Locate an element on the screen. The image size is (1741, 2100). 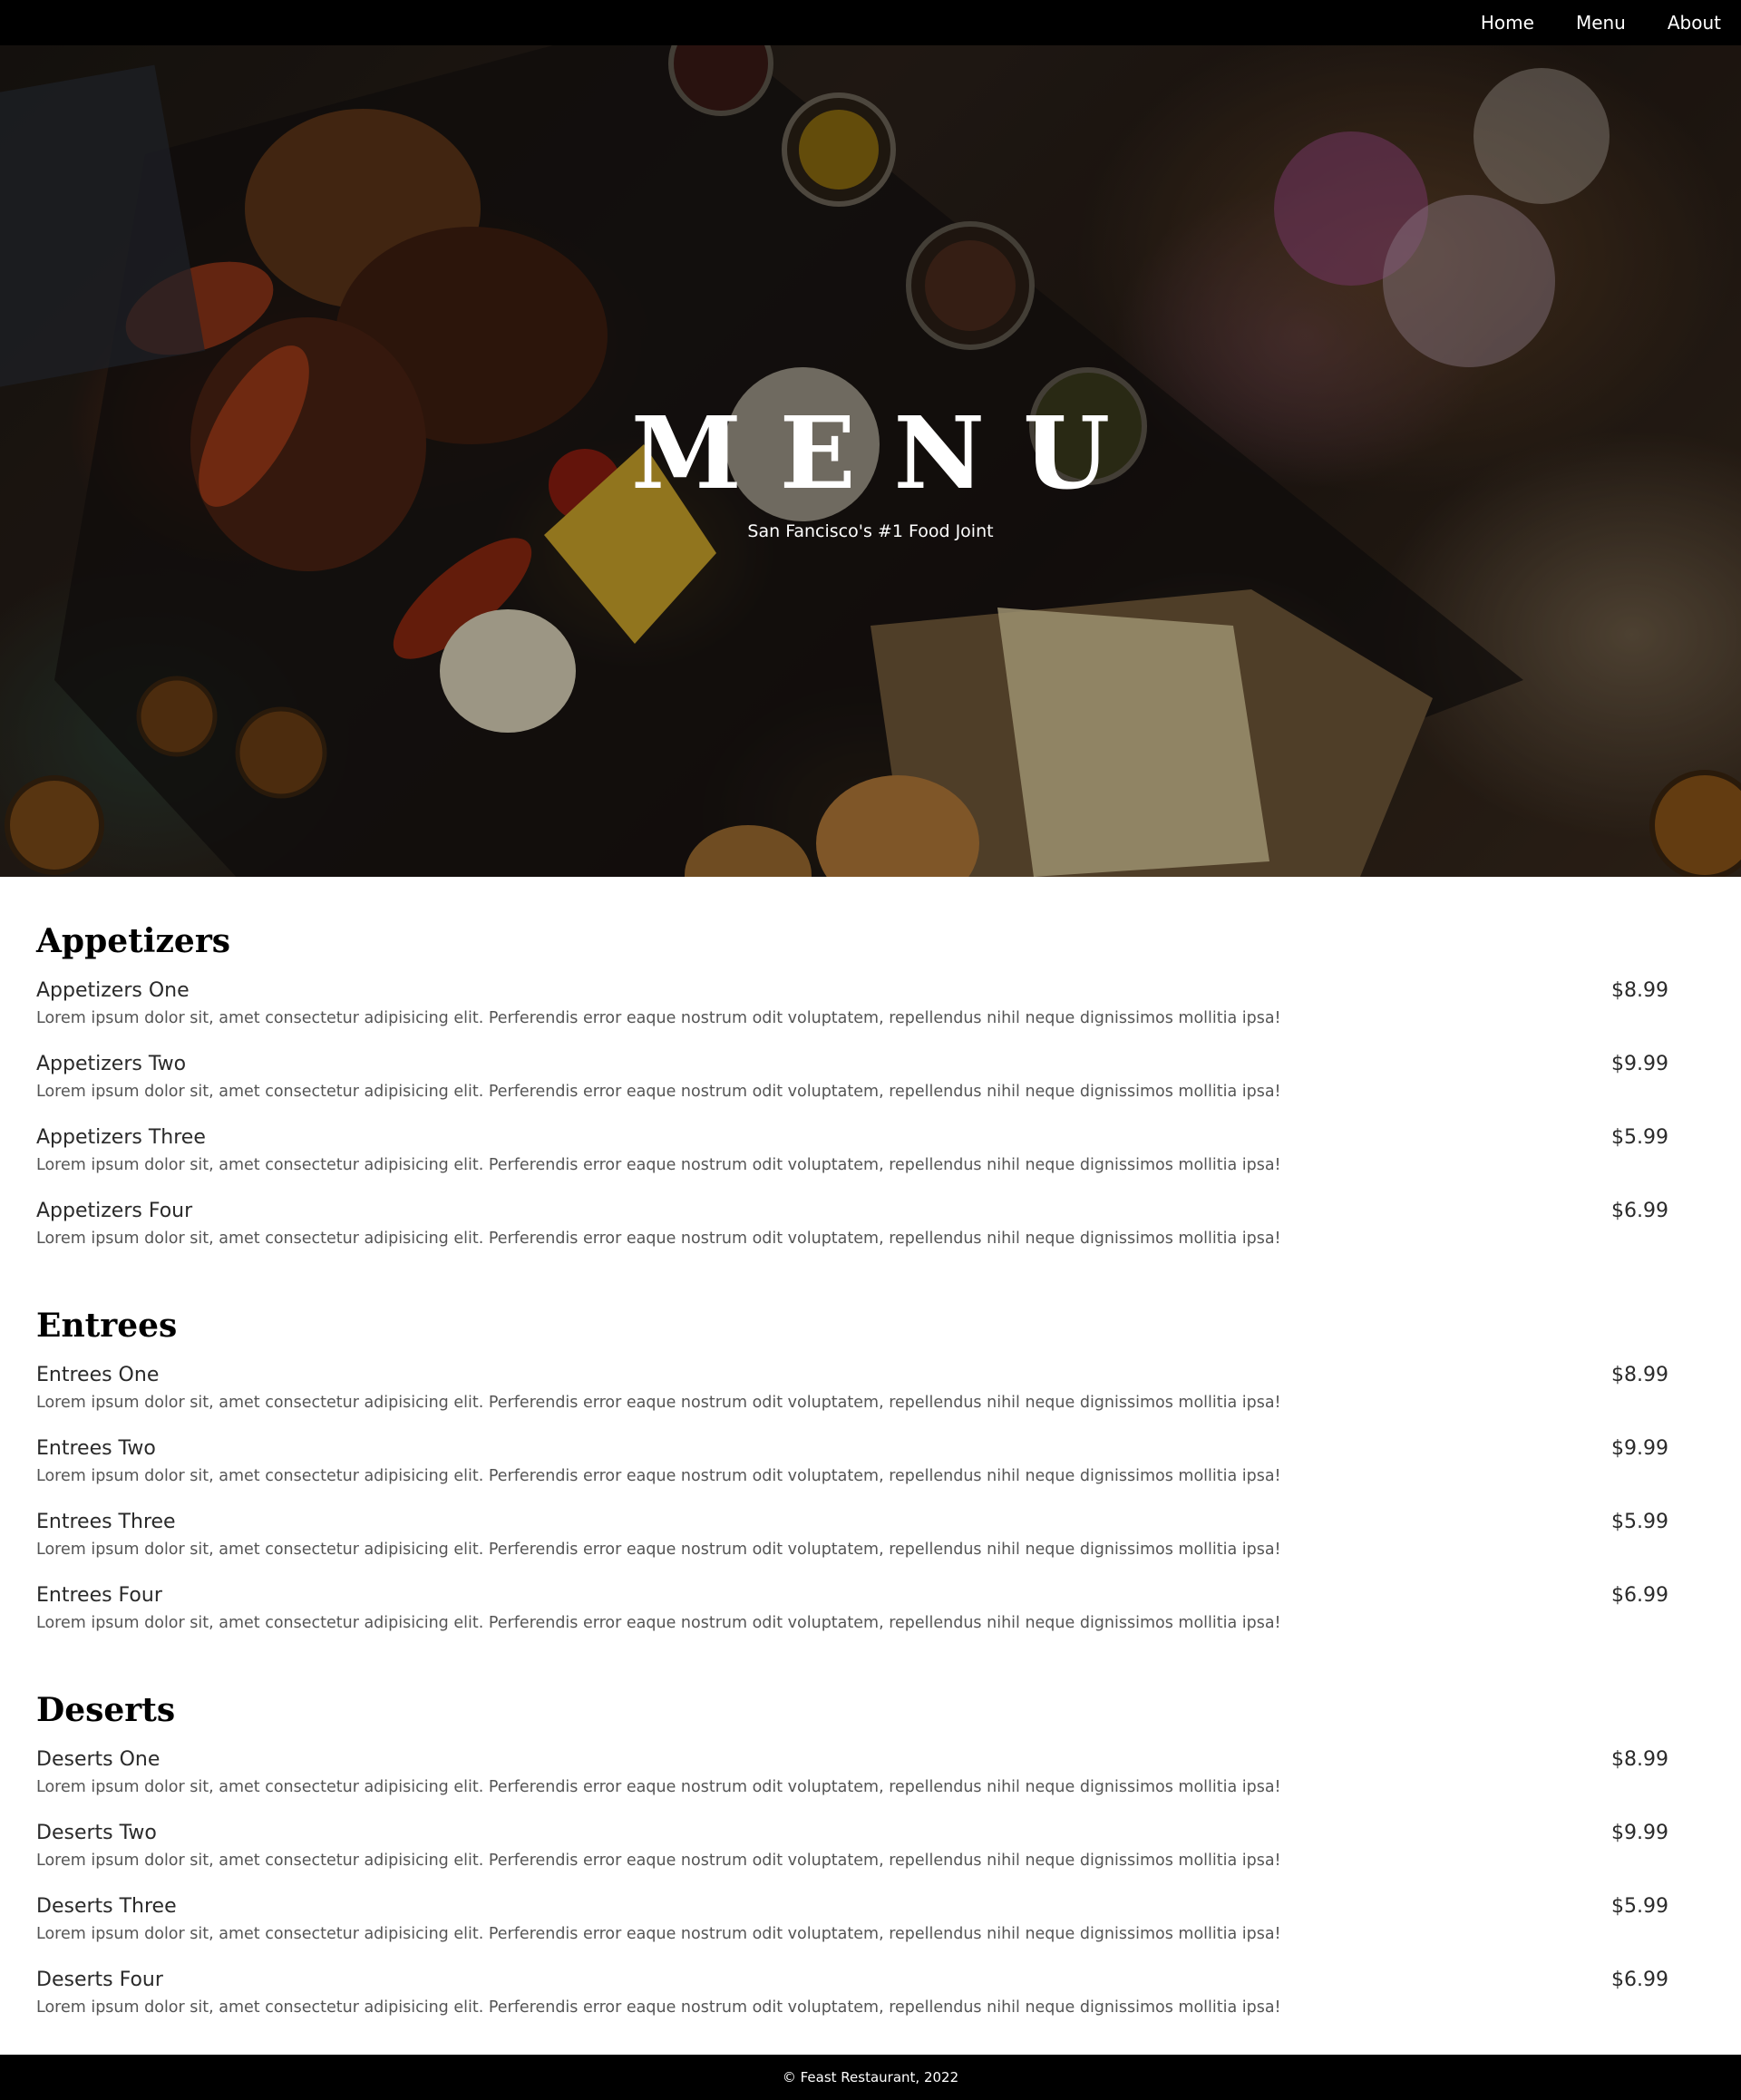
item-name: Deserts Two is located at coordinates (96, 1833).